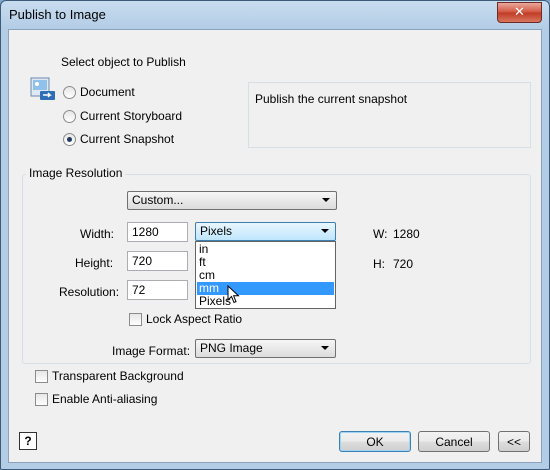 This screenshot has width=550, height=470. What do you see at coordinates (127, 139) in the screenshot?
I see `radio-snapshot-label: Current Snapshot` at bounding box center [127, 139].